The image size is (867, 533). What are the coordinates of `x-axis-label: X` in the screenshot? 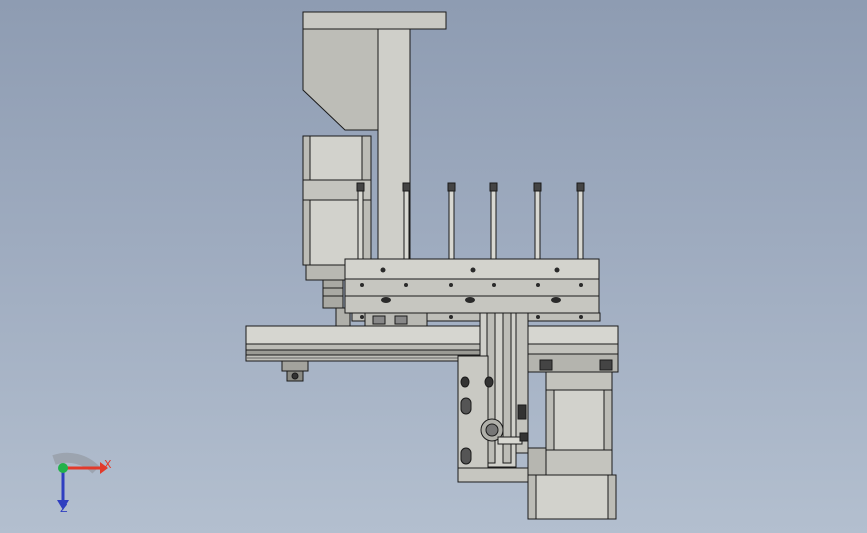 It's located at (108, 464).